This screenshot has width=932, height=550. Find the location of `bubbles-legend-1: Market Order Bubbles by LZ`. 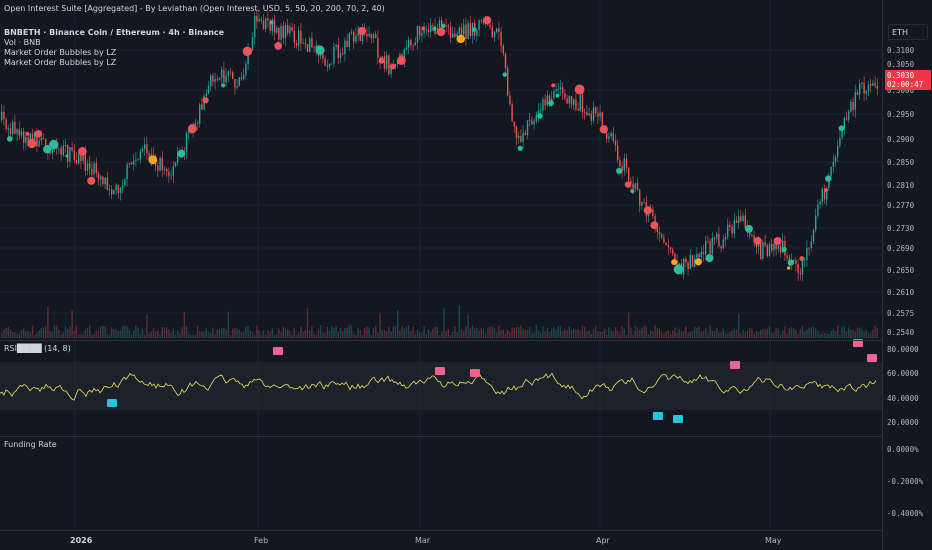

bubbles-legend-1: Market Order Bubbles by LZ is located at coordinates (60, 53).